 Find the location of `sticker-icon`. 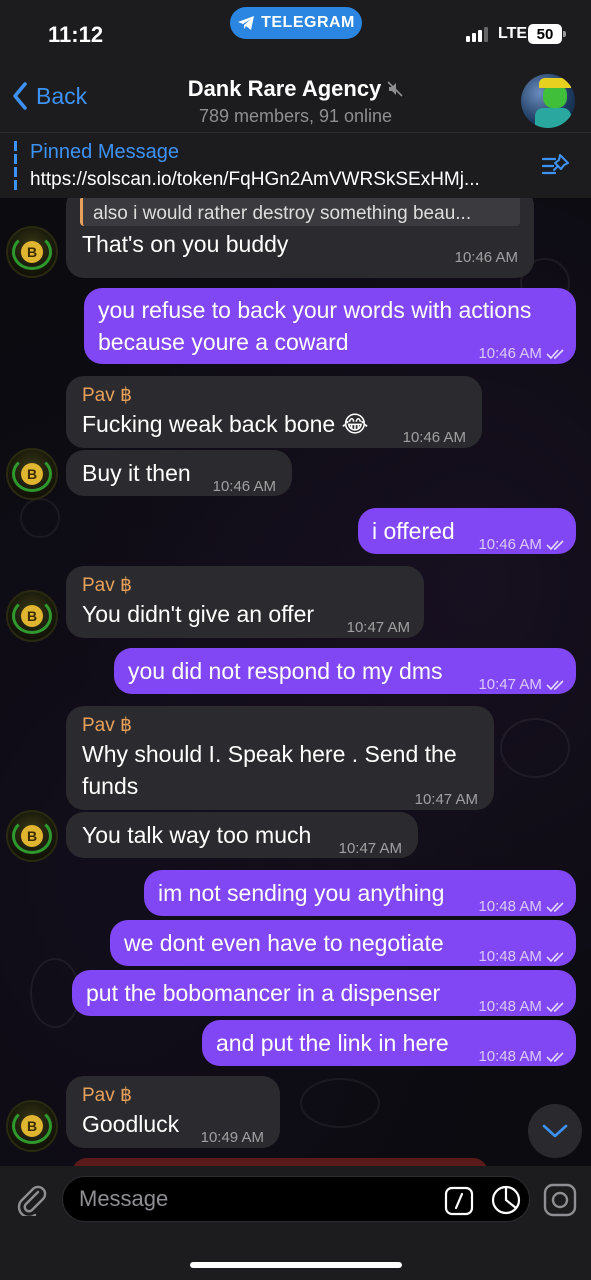

sticker-icon is located at coordinates (506, 1200).